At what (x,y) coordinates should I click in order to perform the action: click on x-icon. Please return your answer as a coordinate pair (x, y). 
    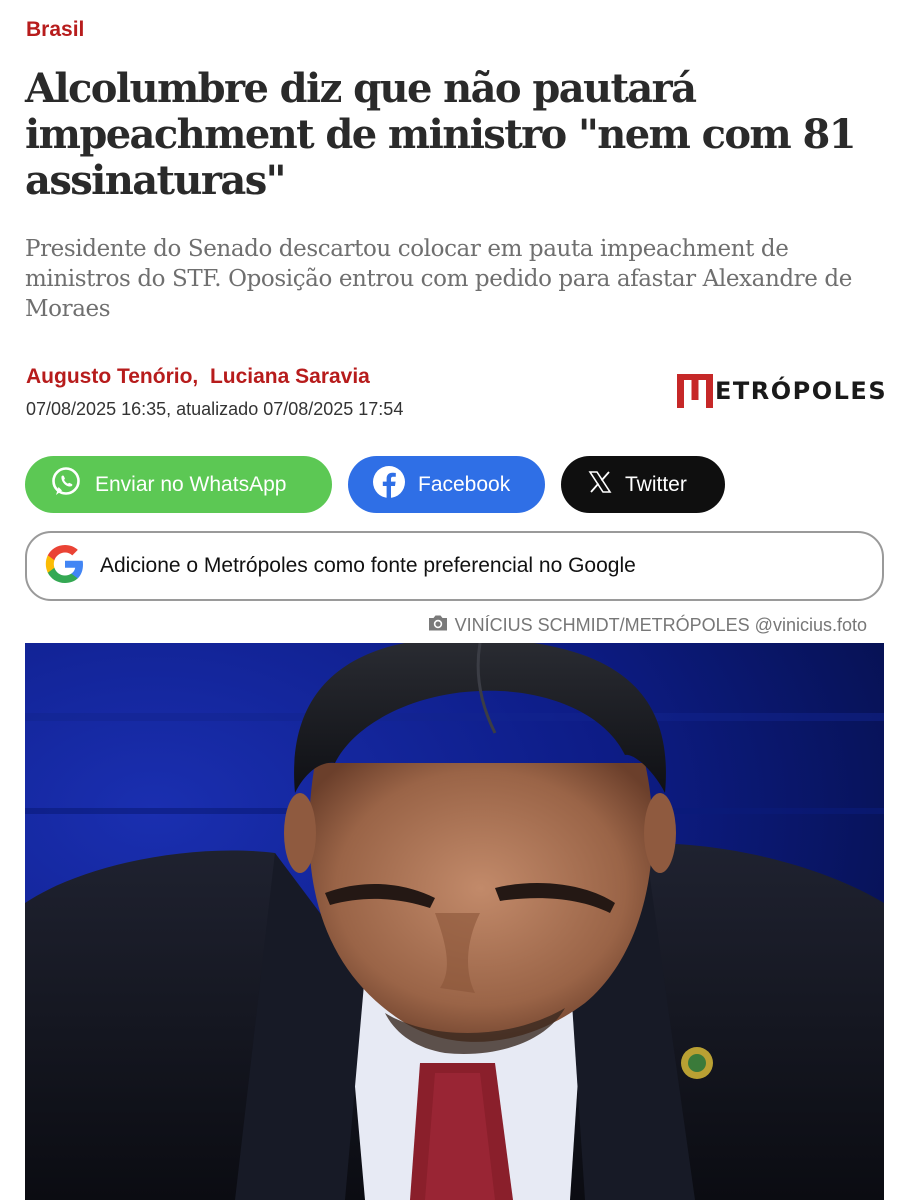
    Looking at the image, I should click on (600, 485).